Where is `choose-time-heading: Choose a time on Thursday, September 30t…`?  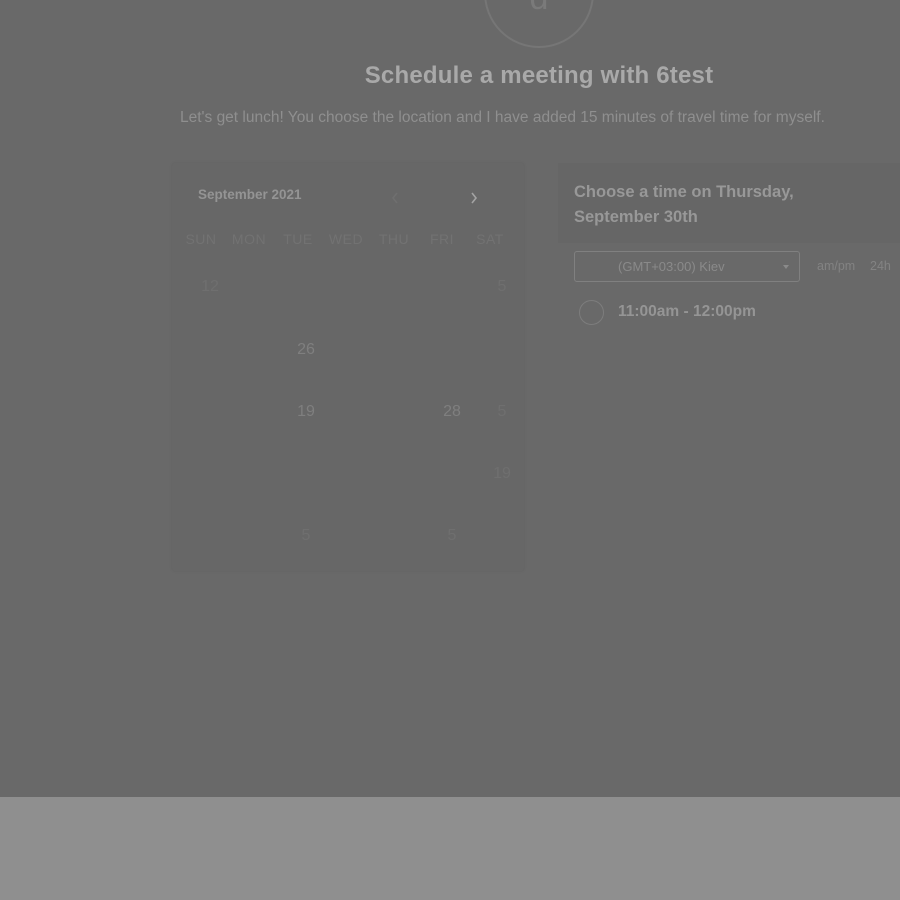 choose-time-heading: Choose a time on Thursday, September 30t… is located at coordinates (684, 204).